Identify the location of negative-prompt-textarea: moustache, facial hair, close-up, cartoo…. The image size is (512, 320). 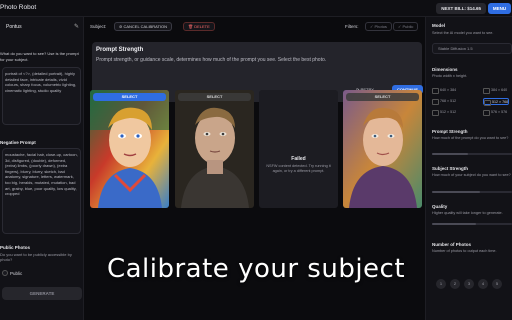
(41, 191).